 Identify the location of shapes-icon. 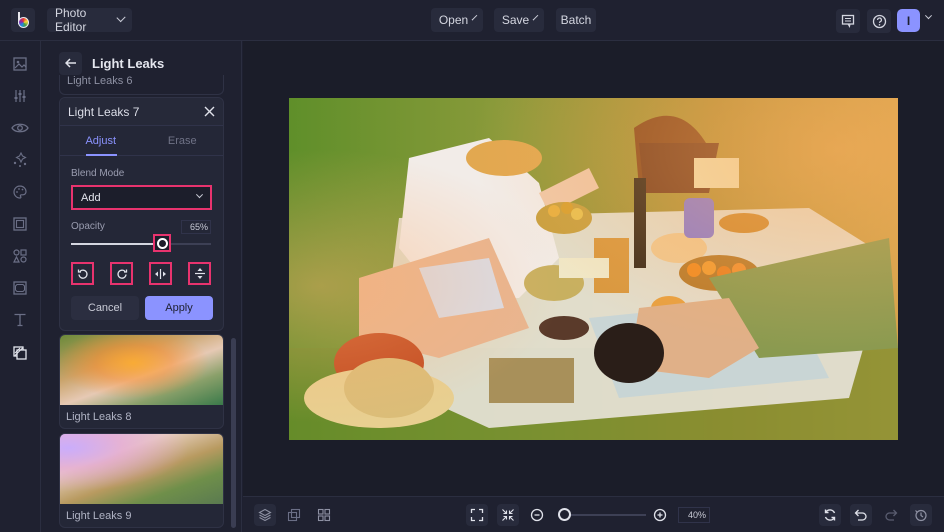
(20, 256).